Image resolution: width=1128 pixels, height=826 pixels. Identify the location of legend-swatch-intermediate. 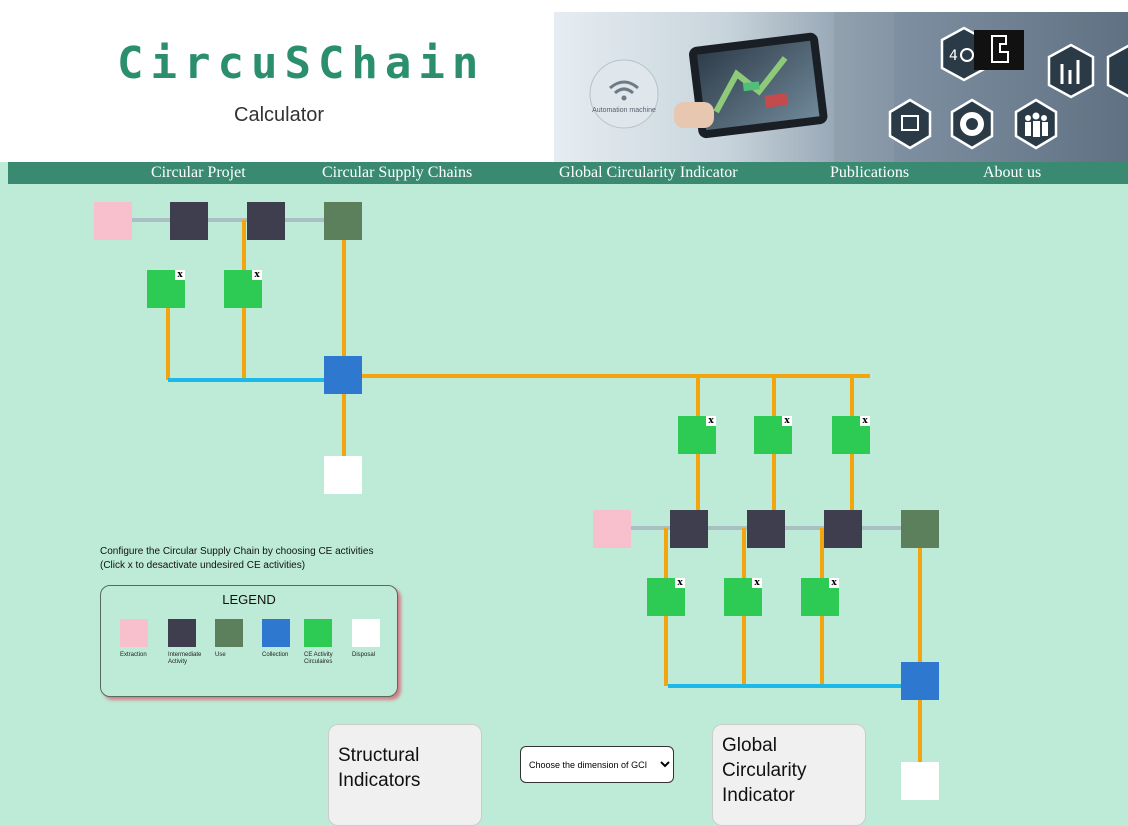
(182, 633).